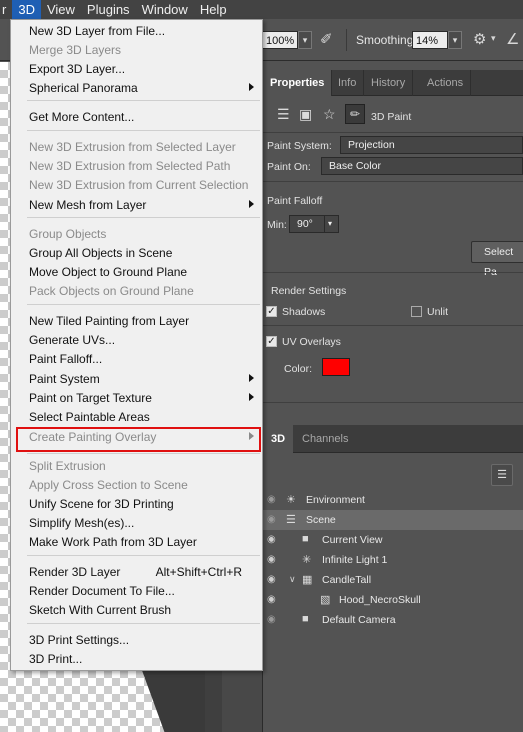 Image resolution: width=523 pixels, height=732 pixels. What do you see at coordinates (271, 311) in the screenshot?
I see `shadows-checkbox: ✓` at bounding box center [271, 311].